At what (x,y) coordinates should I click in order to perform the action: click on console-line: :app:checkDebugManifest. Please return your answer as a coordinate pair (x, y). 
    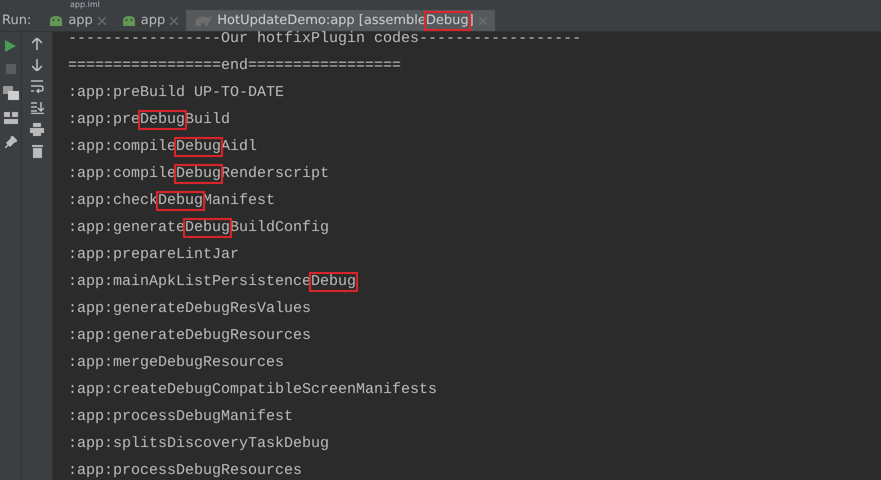
    Looking at the image, I should click on (172, 201).